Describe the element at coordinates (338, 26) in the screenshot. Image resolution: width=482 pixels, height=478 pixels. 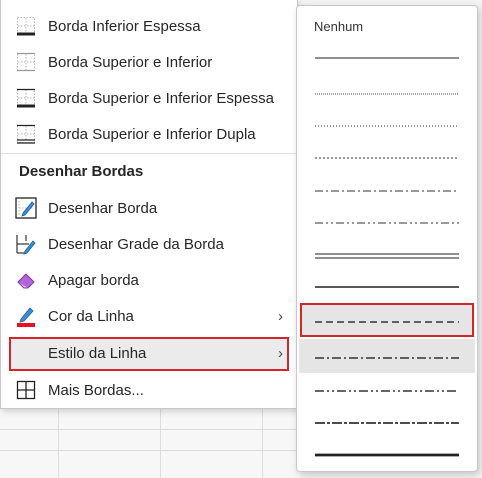
I see `line-style-none: Nenhum` at that location.